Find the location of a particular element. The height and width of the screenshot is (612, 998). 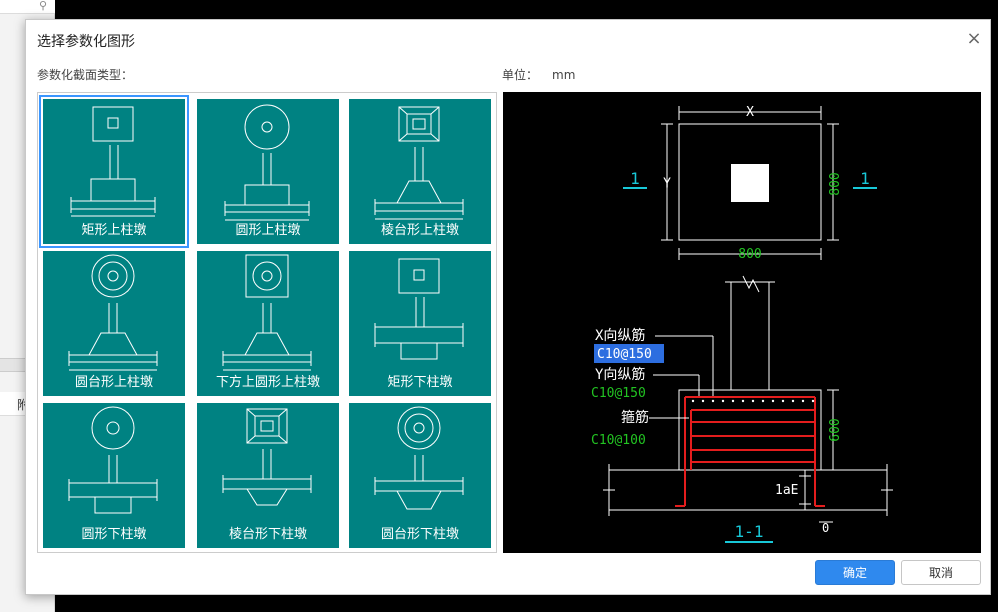

shape-label: 棱台形上柱墩 is located at coordinates (419, 230).